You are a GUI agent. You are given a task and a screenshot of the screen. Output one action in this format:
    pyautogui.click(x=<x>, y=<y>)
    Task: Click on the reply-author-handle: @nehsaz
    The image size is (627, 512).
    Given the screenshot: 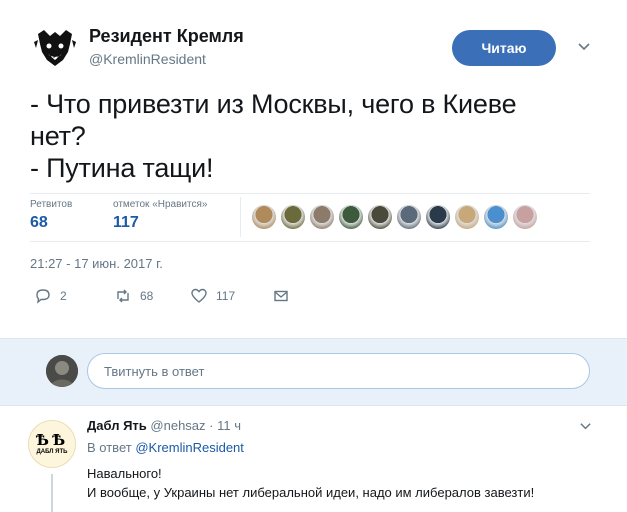 What is the action you would take?
    pyautogui.click(x=177, y=425)
    